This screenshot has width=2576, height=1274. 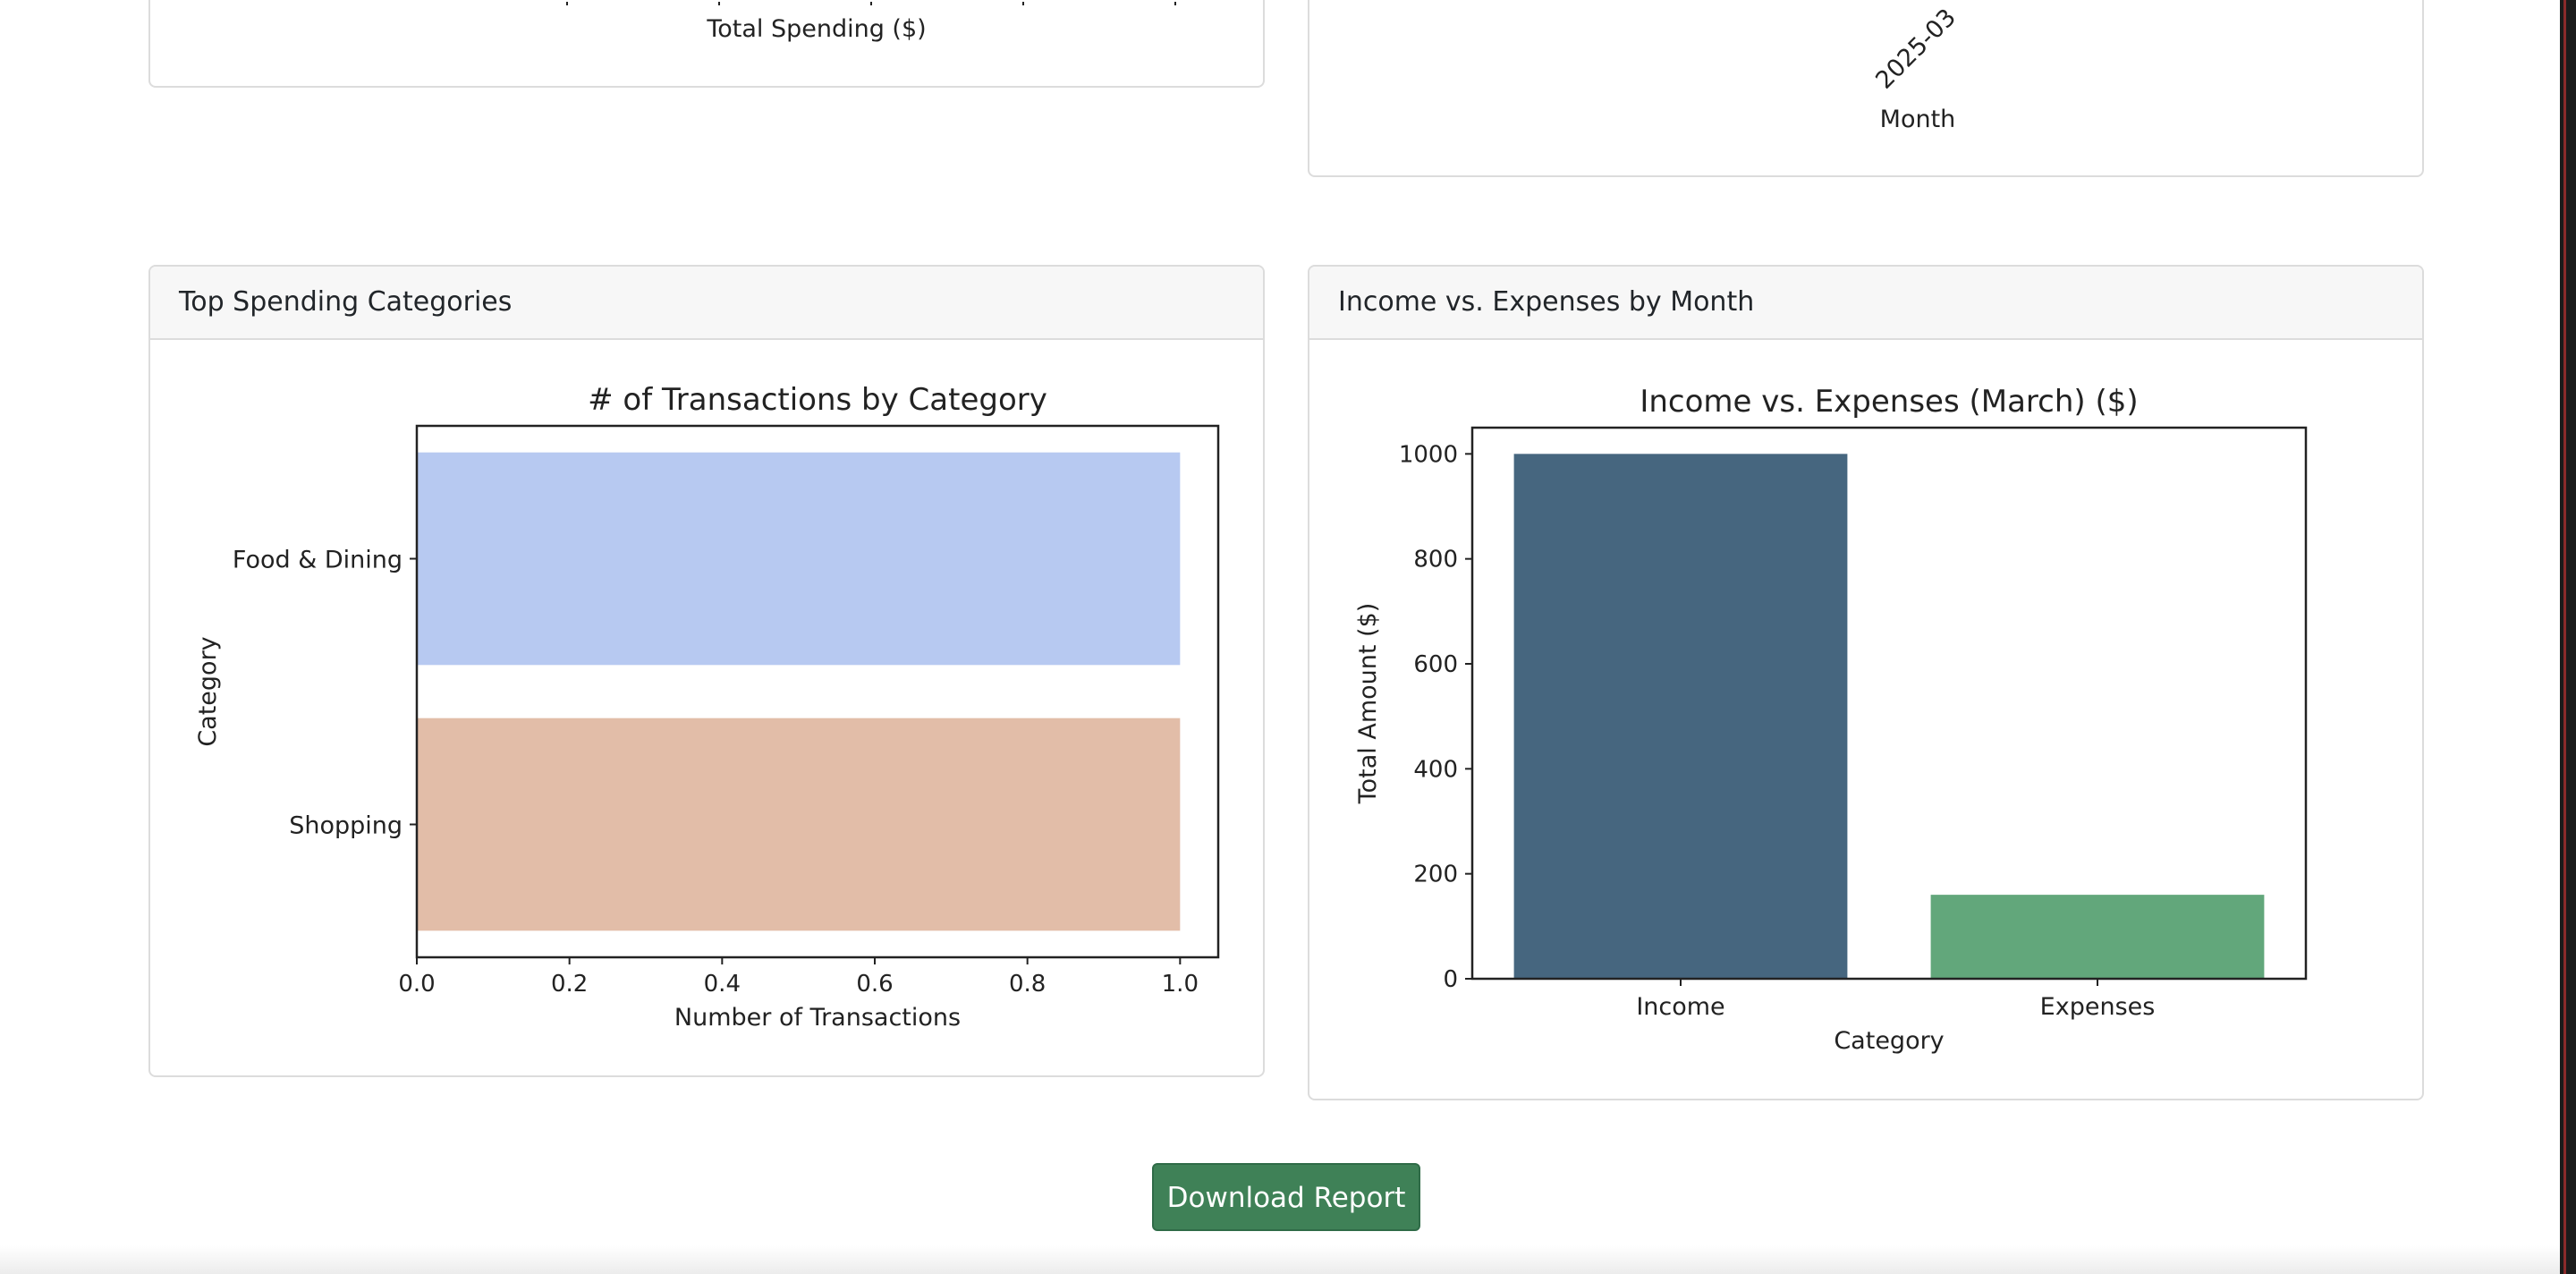 What do you see at coordinates (1286, 1197) in the screenshot?
I see `download-report-button: Download Report` at bounding box center [1286, 1197].